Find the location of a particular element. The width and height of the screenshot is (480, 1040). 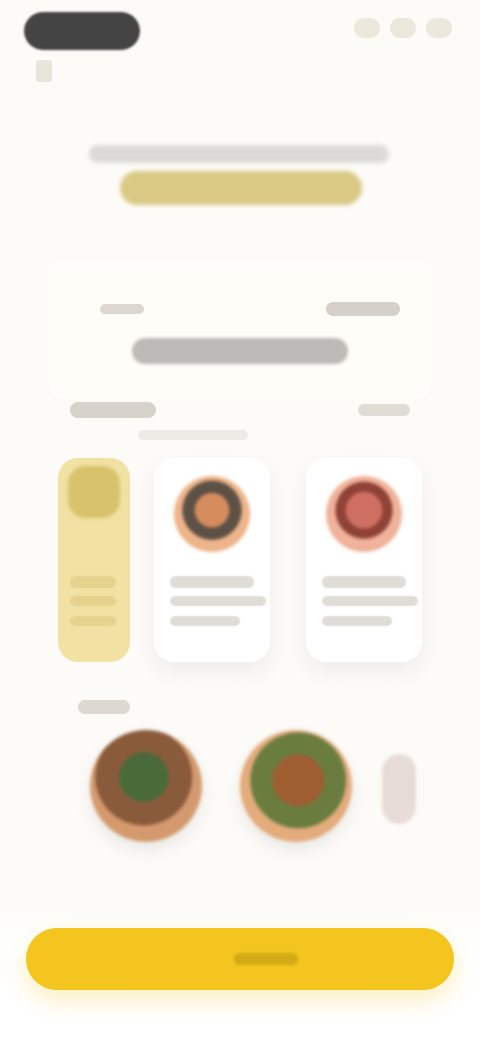

section-label is located at coordinates (104, 707).